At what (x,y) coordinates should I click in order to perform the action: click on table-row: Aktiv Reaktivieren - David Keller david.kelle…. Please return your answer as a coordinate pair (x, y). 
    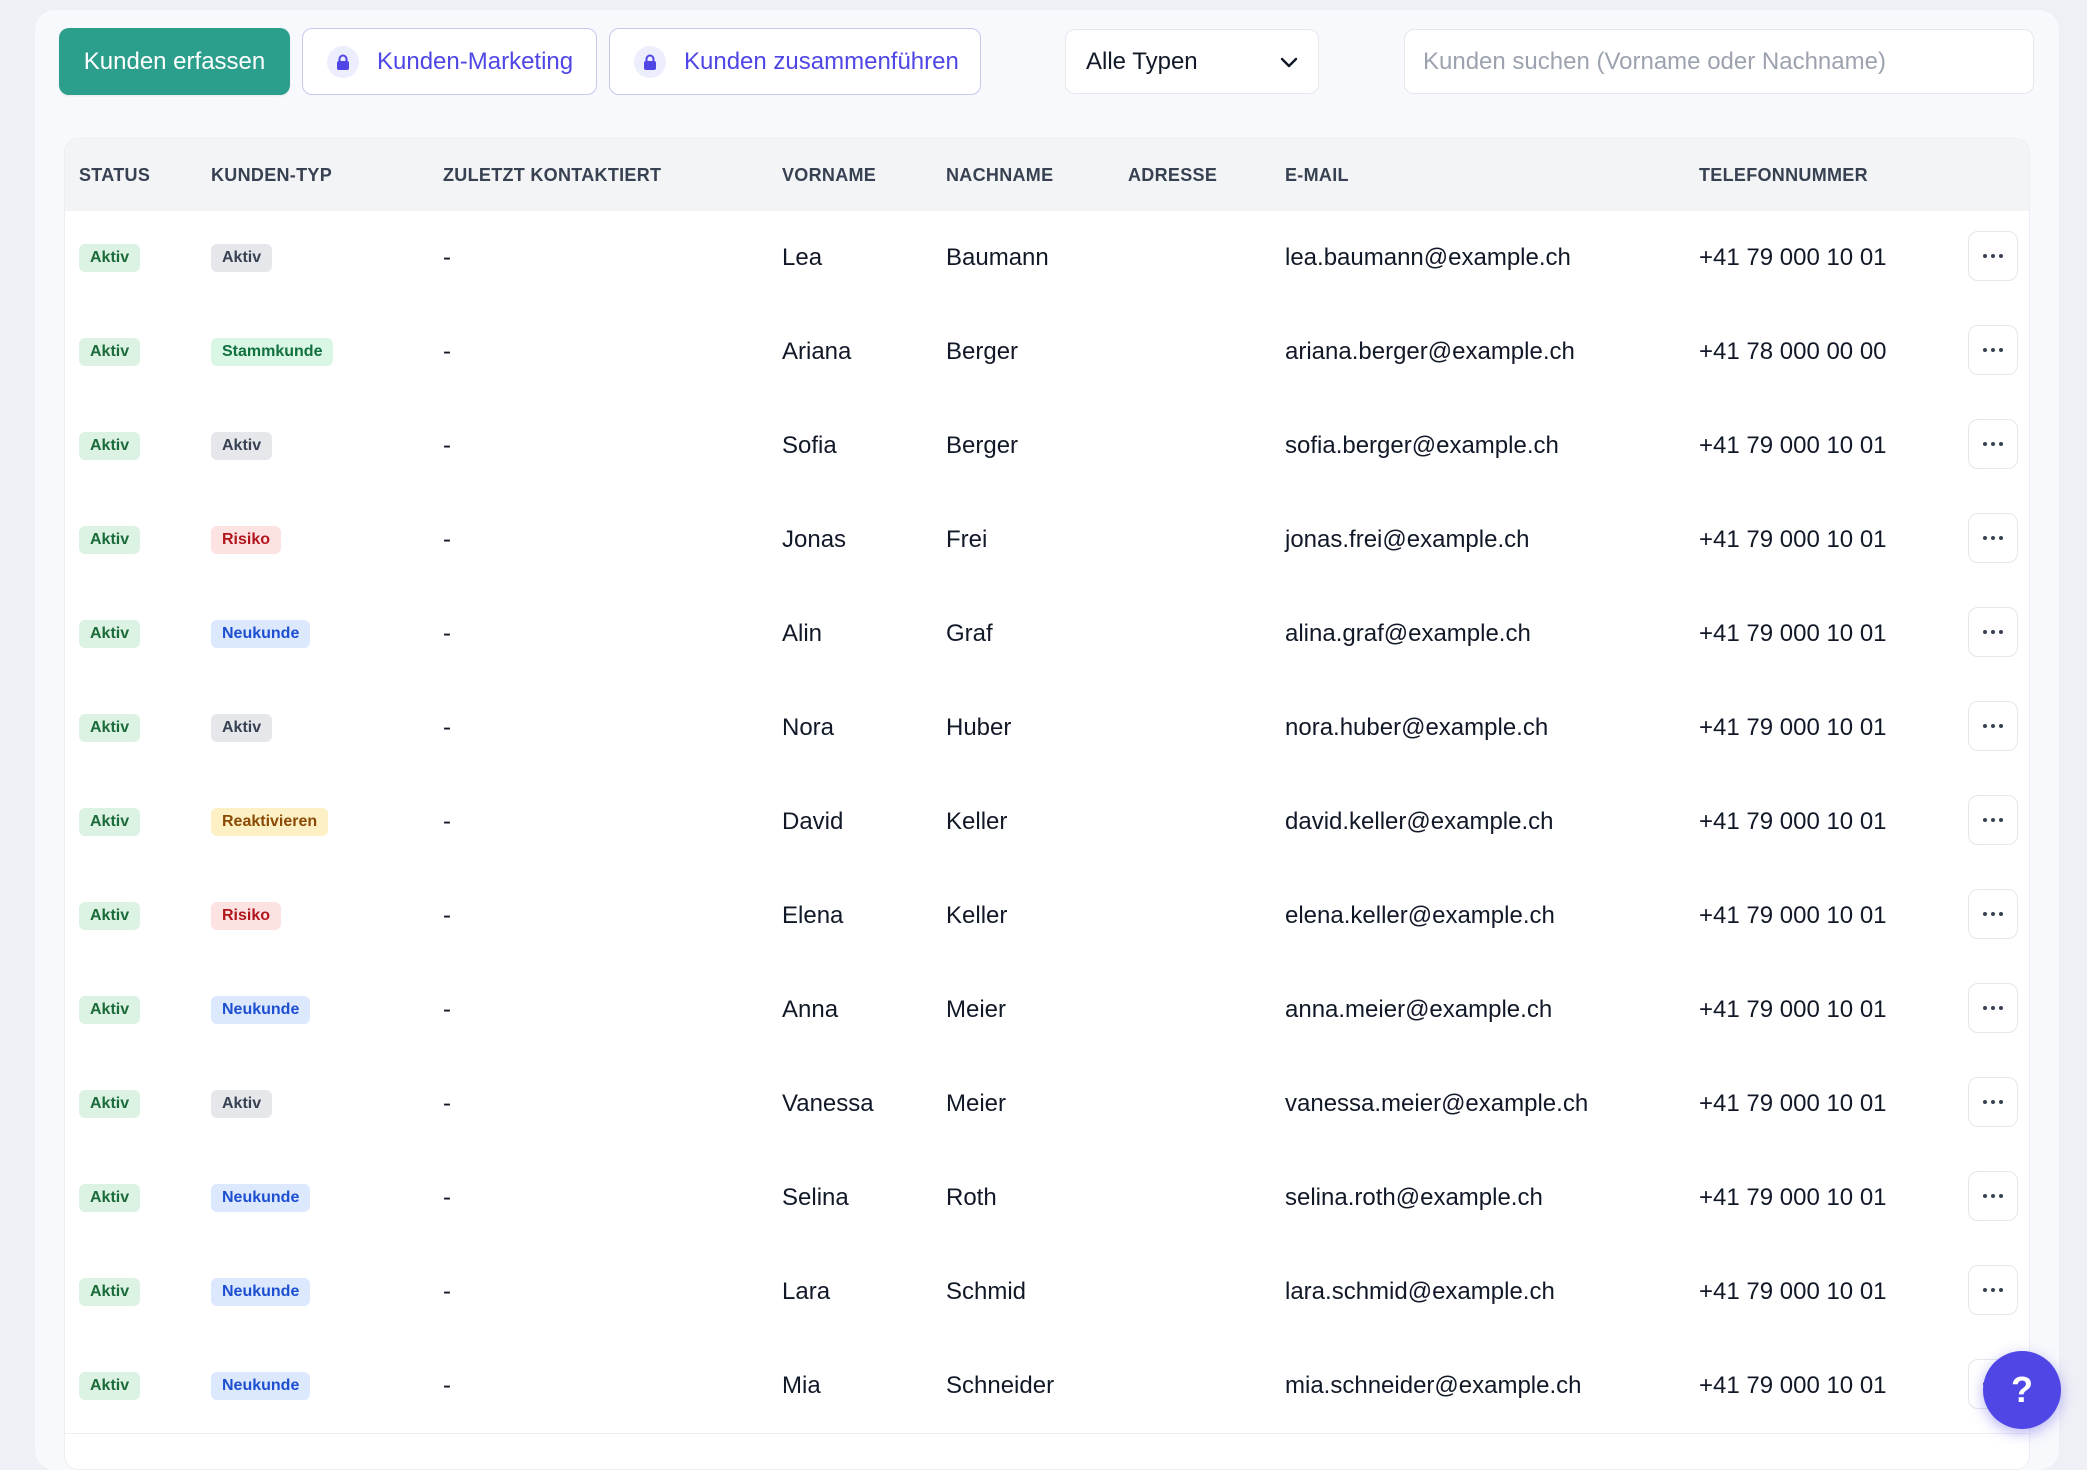
    Looking at the image, I should click on (1047, 822).